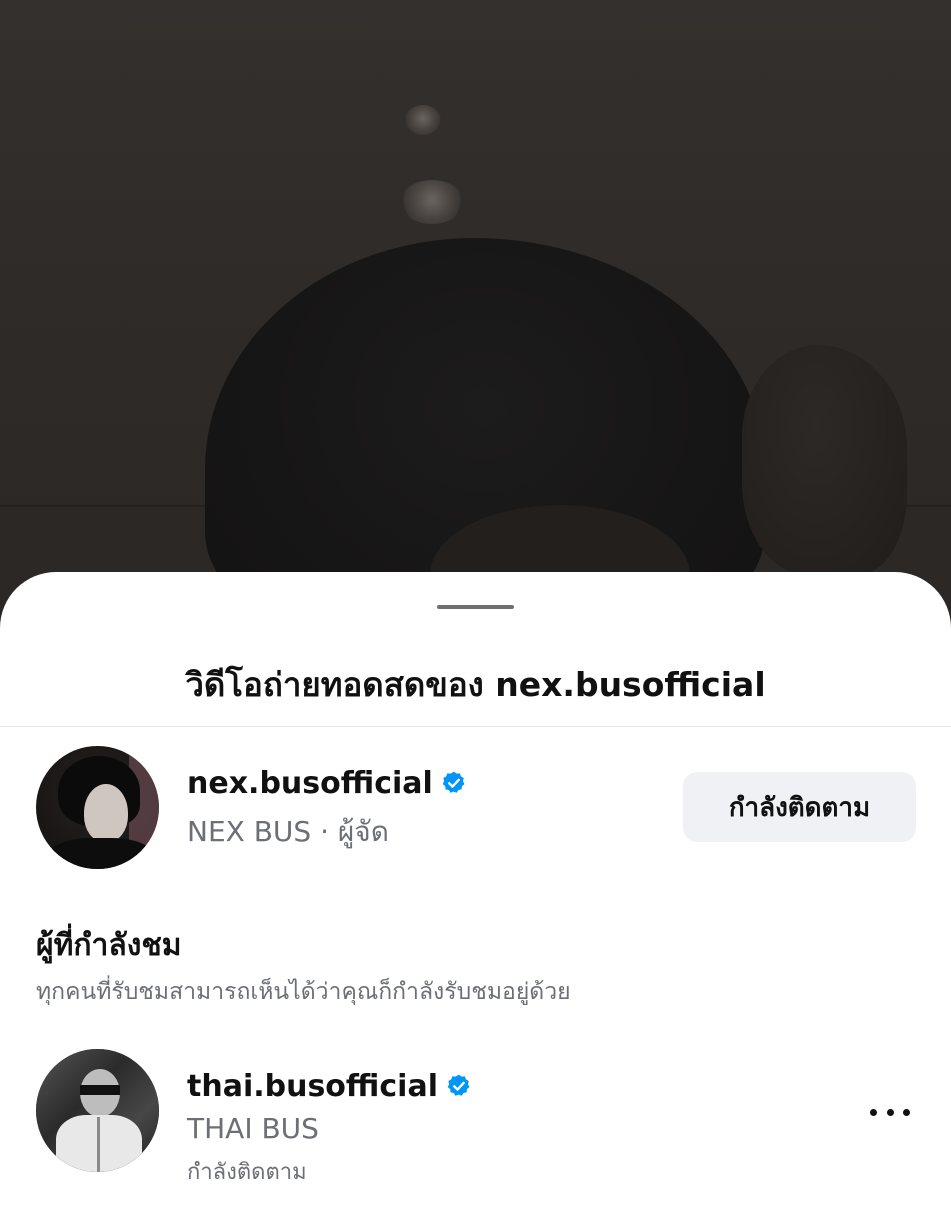 The height and width of the screenshot is (1212, 951). I want to click on viewers-section-title: ผู้ที่กำลังชม, so click(109, 945).